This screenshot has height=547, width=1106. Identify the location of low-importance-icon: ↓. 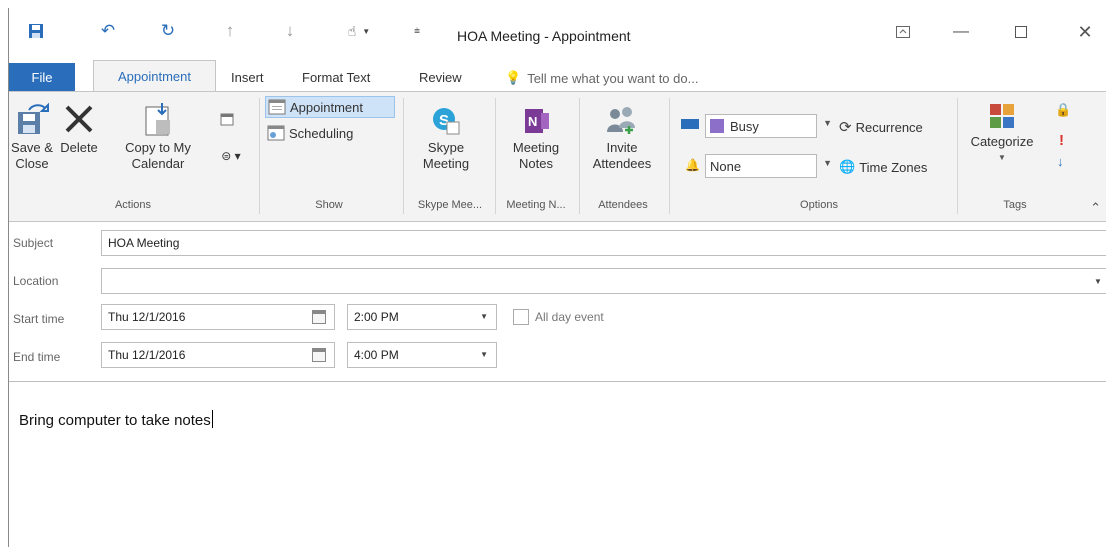
(1060, 161).